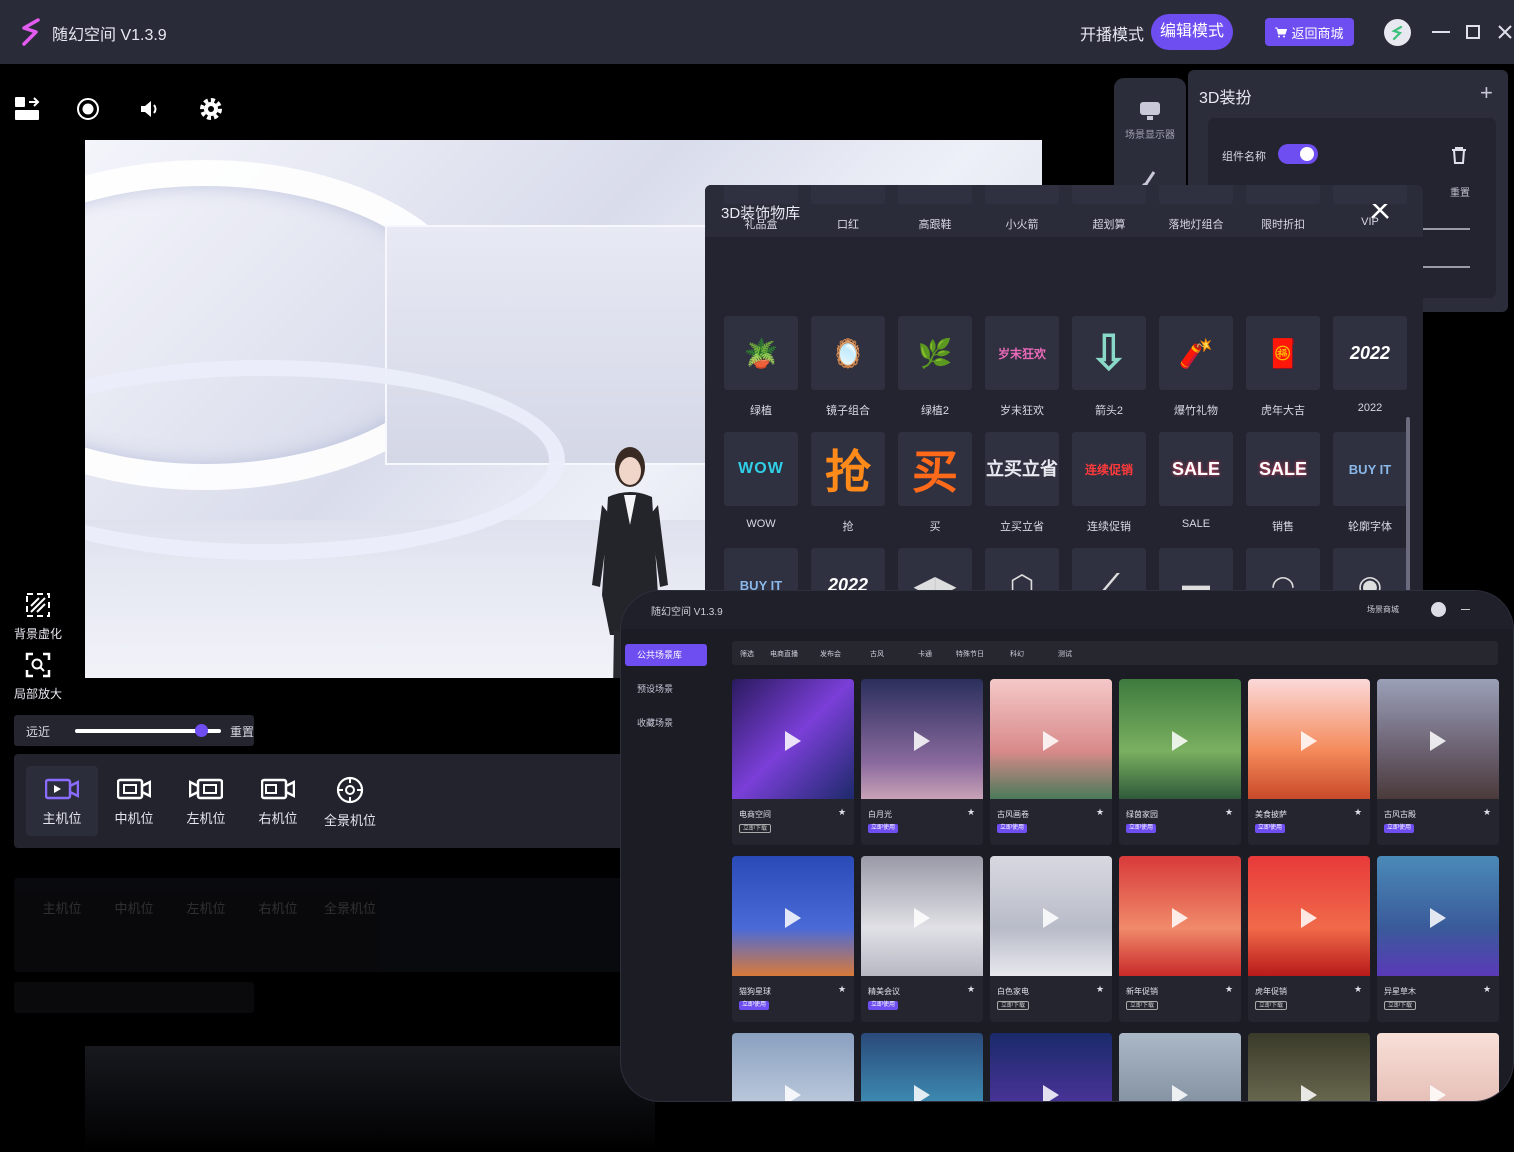  I want to click on library-item: 🪴 绿植, so click(761, 367).